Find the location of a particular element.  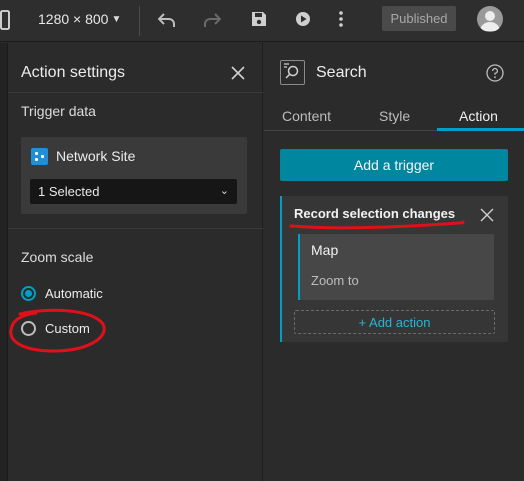

resolution-dropdown: 1280 × 800 ▼ is located at coordinates (79, 19).